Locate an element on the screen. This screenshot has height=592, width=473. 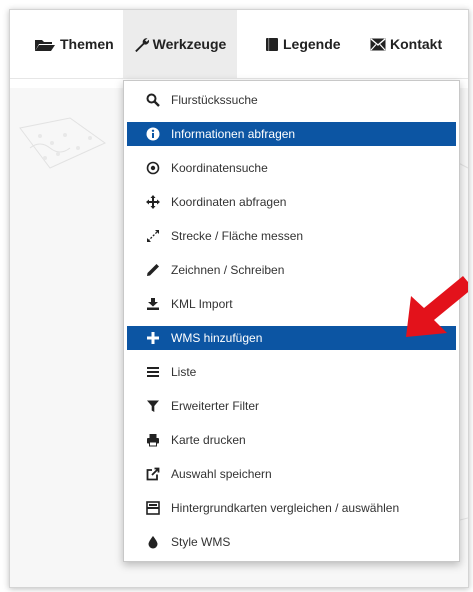
nav-kontakt: Kontakt is located at coordinates (406, 44).